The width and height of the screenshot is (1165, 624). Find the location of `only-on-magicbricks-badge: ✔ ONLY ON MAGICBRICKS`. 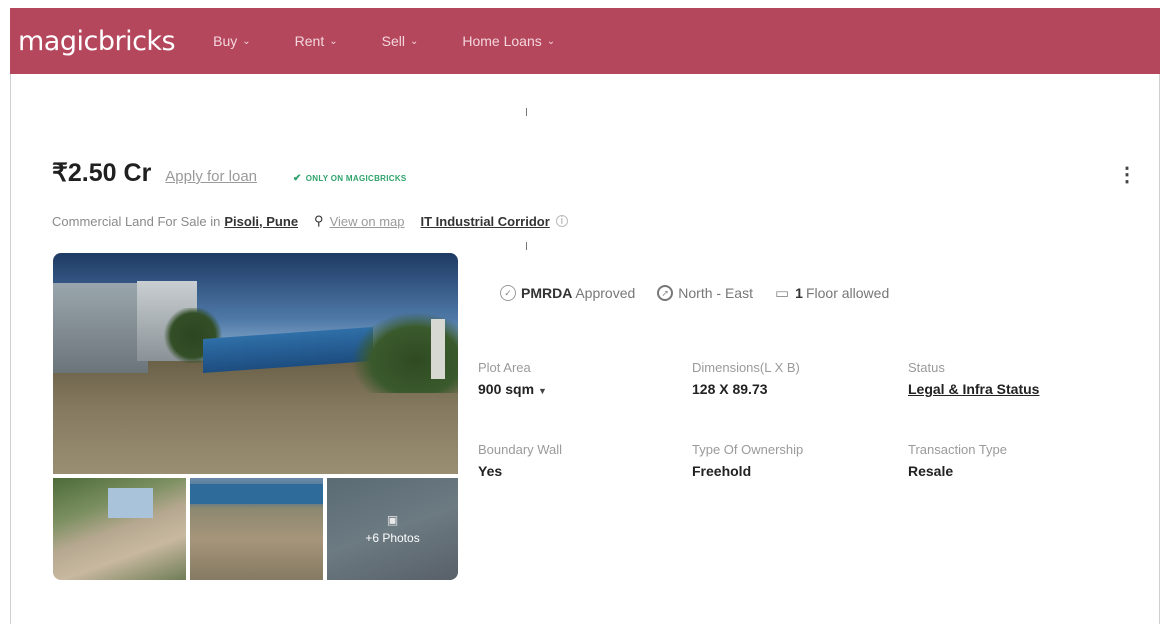

only-on-magicbricks-badge: ✔ ONLY ON MAGICBRICKS is located at coordinates (350, 178).